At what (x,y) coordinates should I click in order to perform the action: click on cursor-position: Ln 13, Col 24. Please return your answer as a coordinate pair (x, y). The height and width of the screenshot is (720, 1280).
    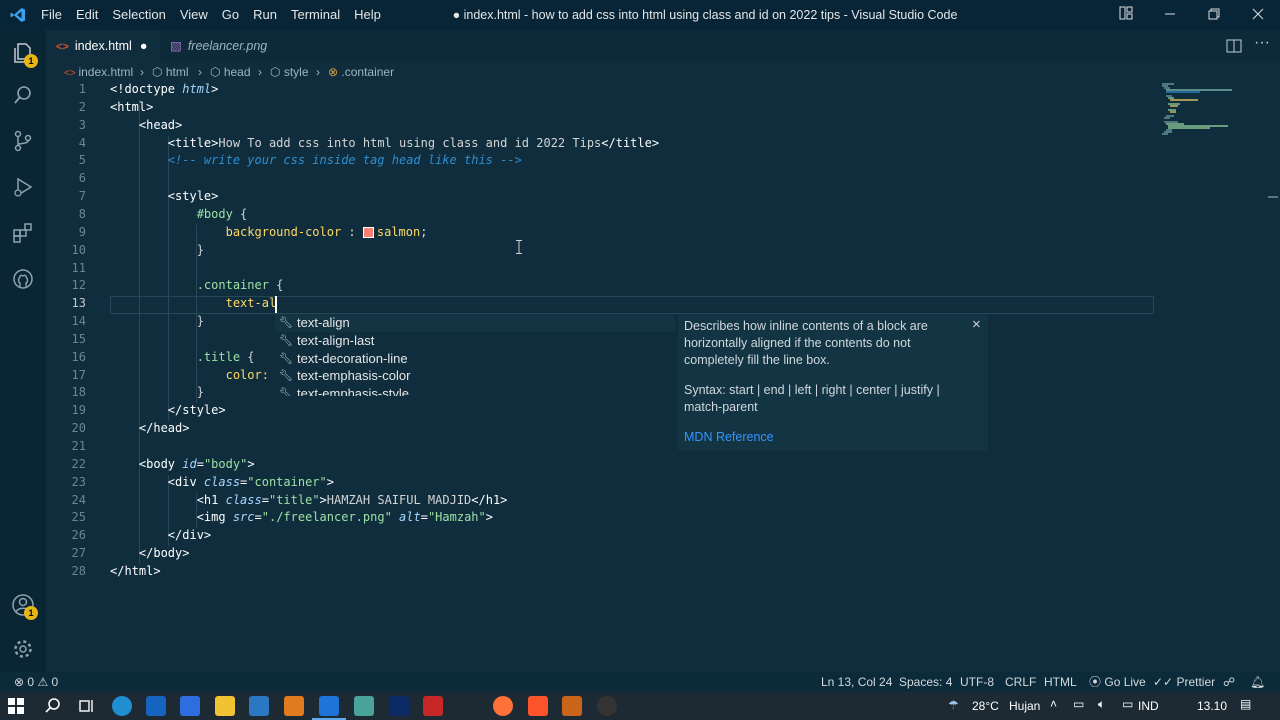
    Looking at the image, I should click on (856, 682).